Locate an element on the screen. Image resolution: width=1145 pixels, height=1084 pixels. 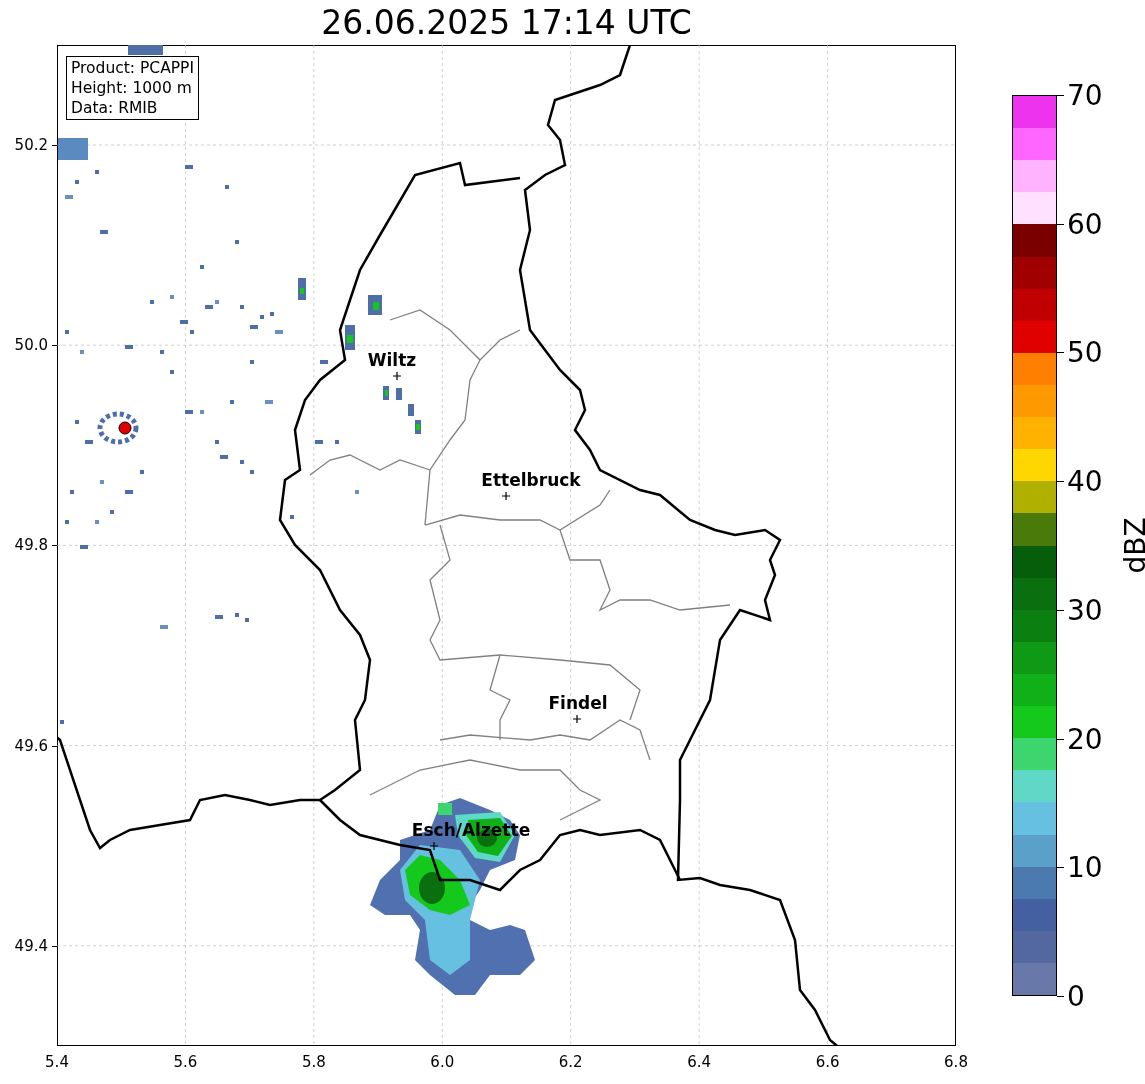
axis-tick-label: 6.0 is located at coordinates (442, 1062).